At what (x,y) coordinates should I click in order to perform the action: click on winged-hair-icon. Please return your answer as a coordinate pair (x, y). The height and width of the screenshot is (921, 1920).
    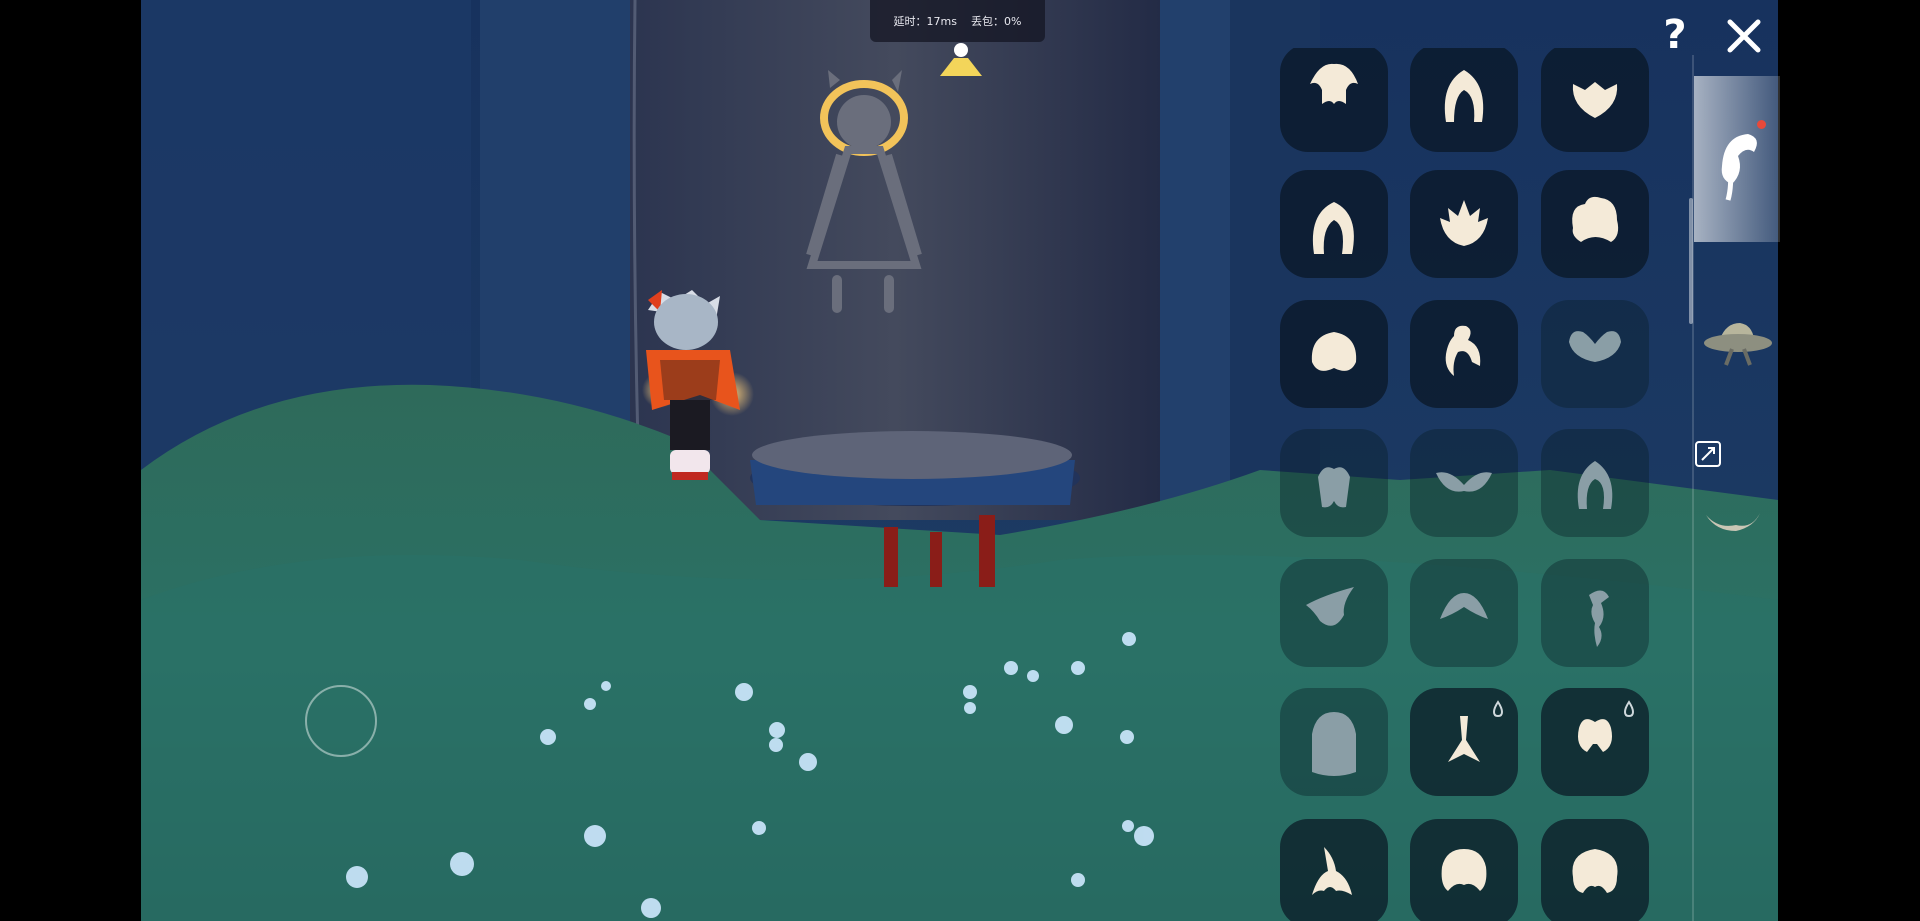
    Looking at the image, I should click on (1464, 482).